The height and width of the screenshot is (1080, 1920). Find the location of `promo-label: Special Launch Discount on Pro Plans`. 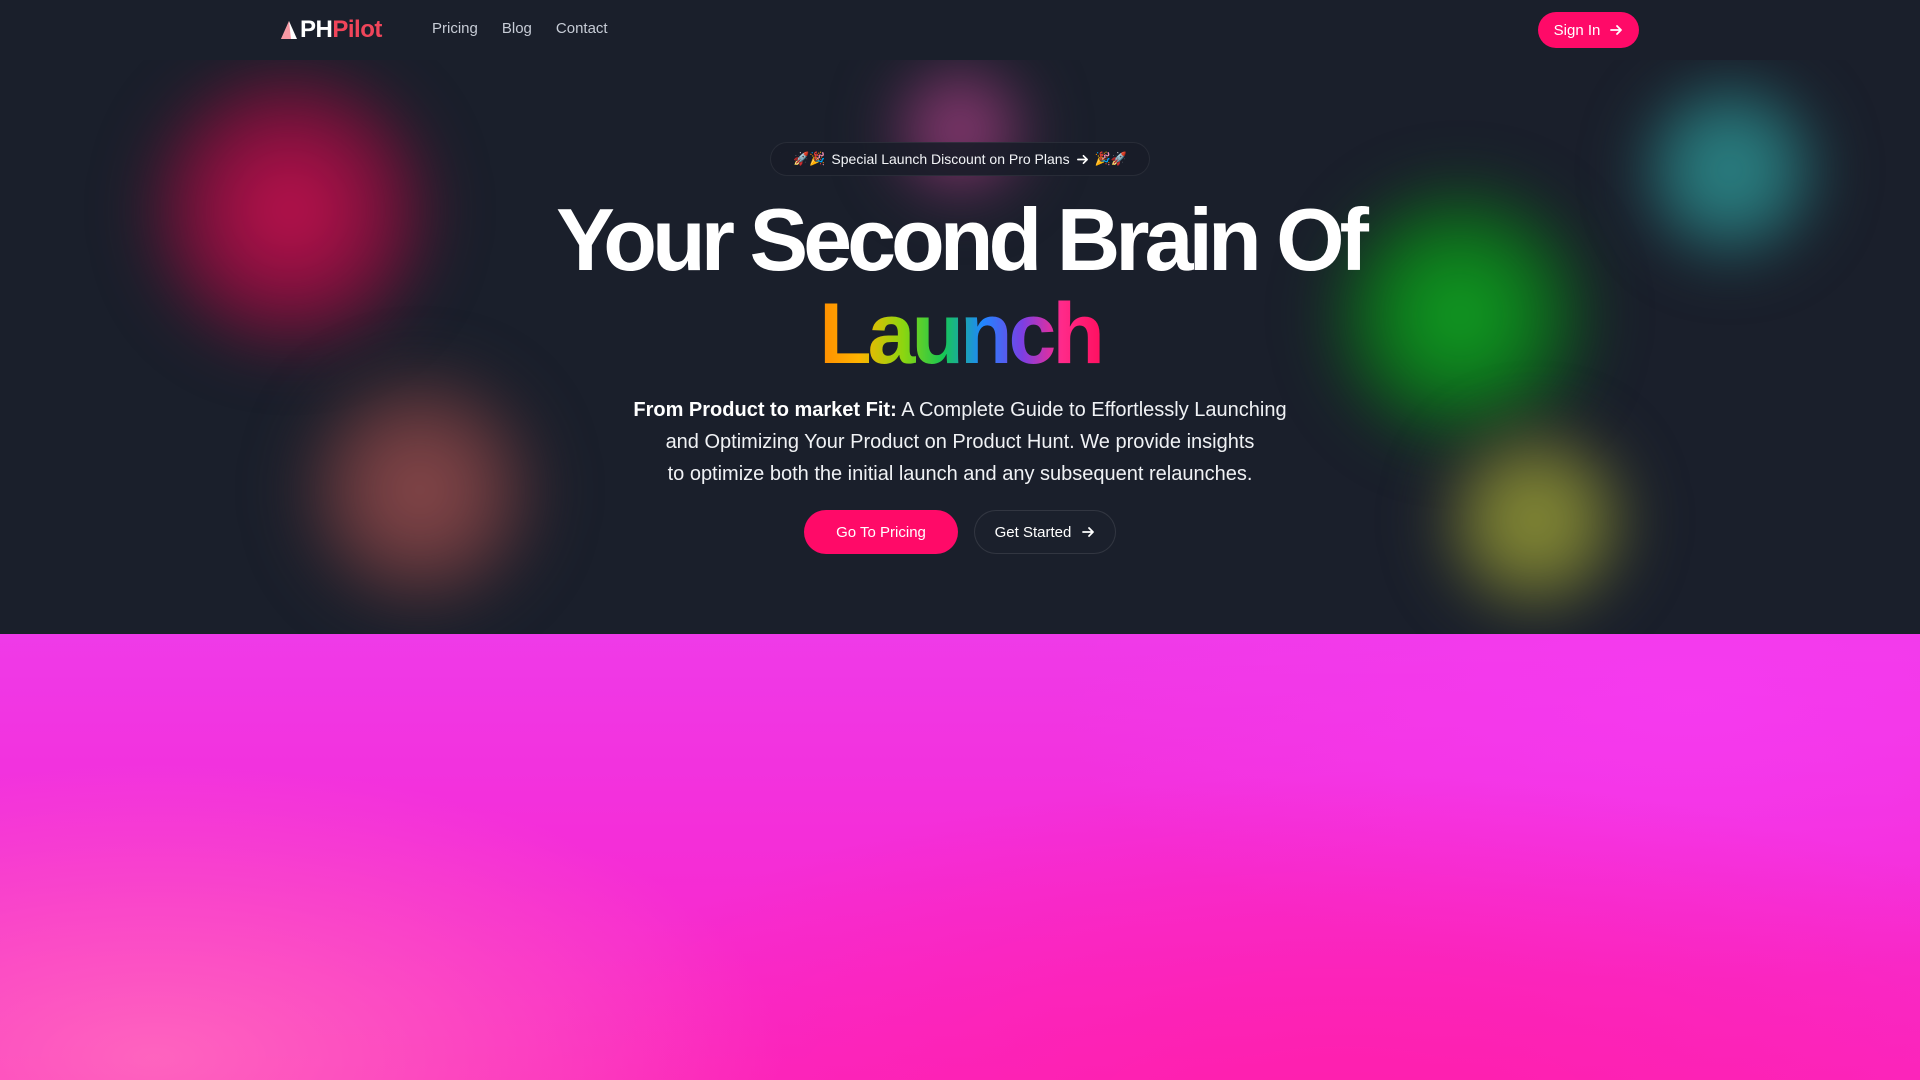

promo-label: Special Launch Discount on Pro Plans is located at coordinates (950, 159).